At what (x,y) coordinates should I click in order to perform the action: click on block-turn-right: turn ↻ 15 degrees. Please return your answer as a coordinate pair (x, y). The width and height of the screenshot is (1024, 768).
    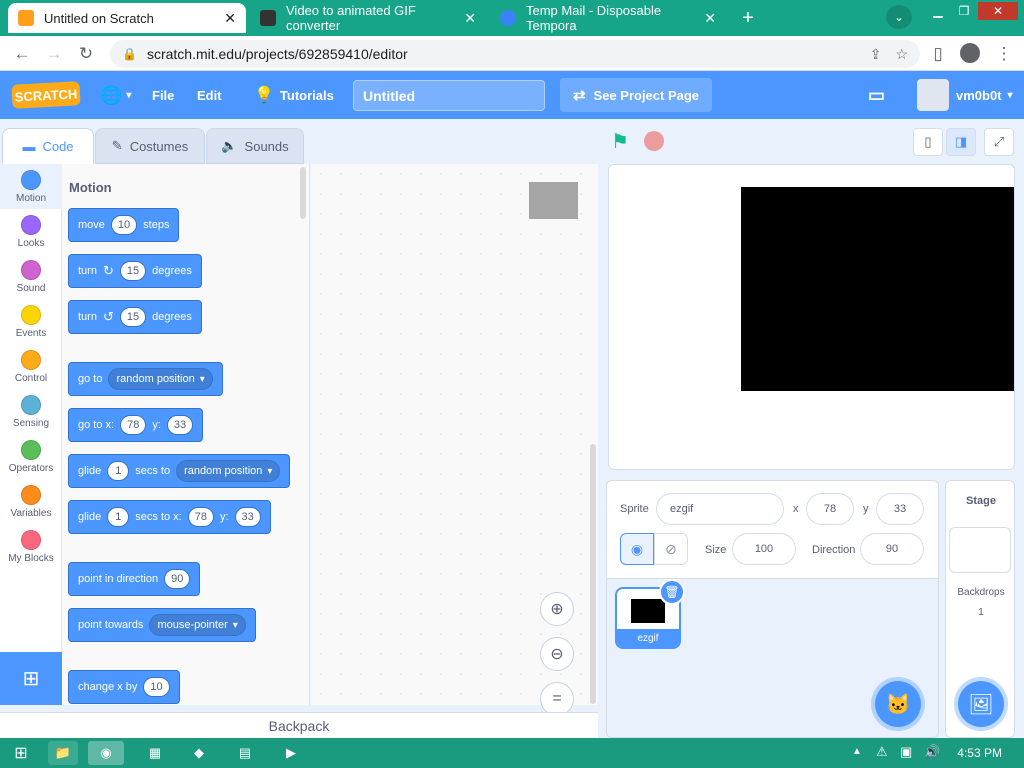
    Looking at the image, I should click on (135, 271).